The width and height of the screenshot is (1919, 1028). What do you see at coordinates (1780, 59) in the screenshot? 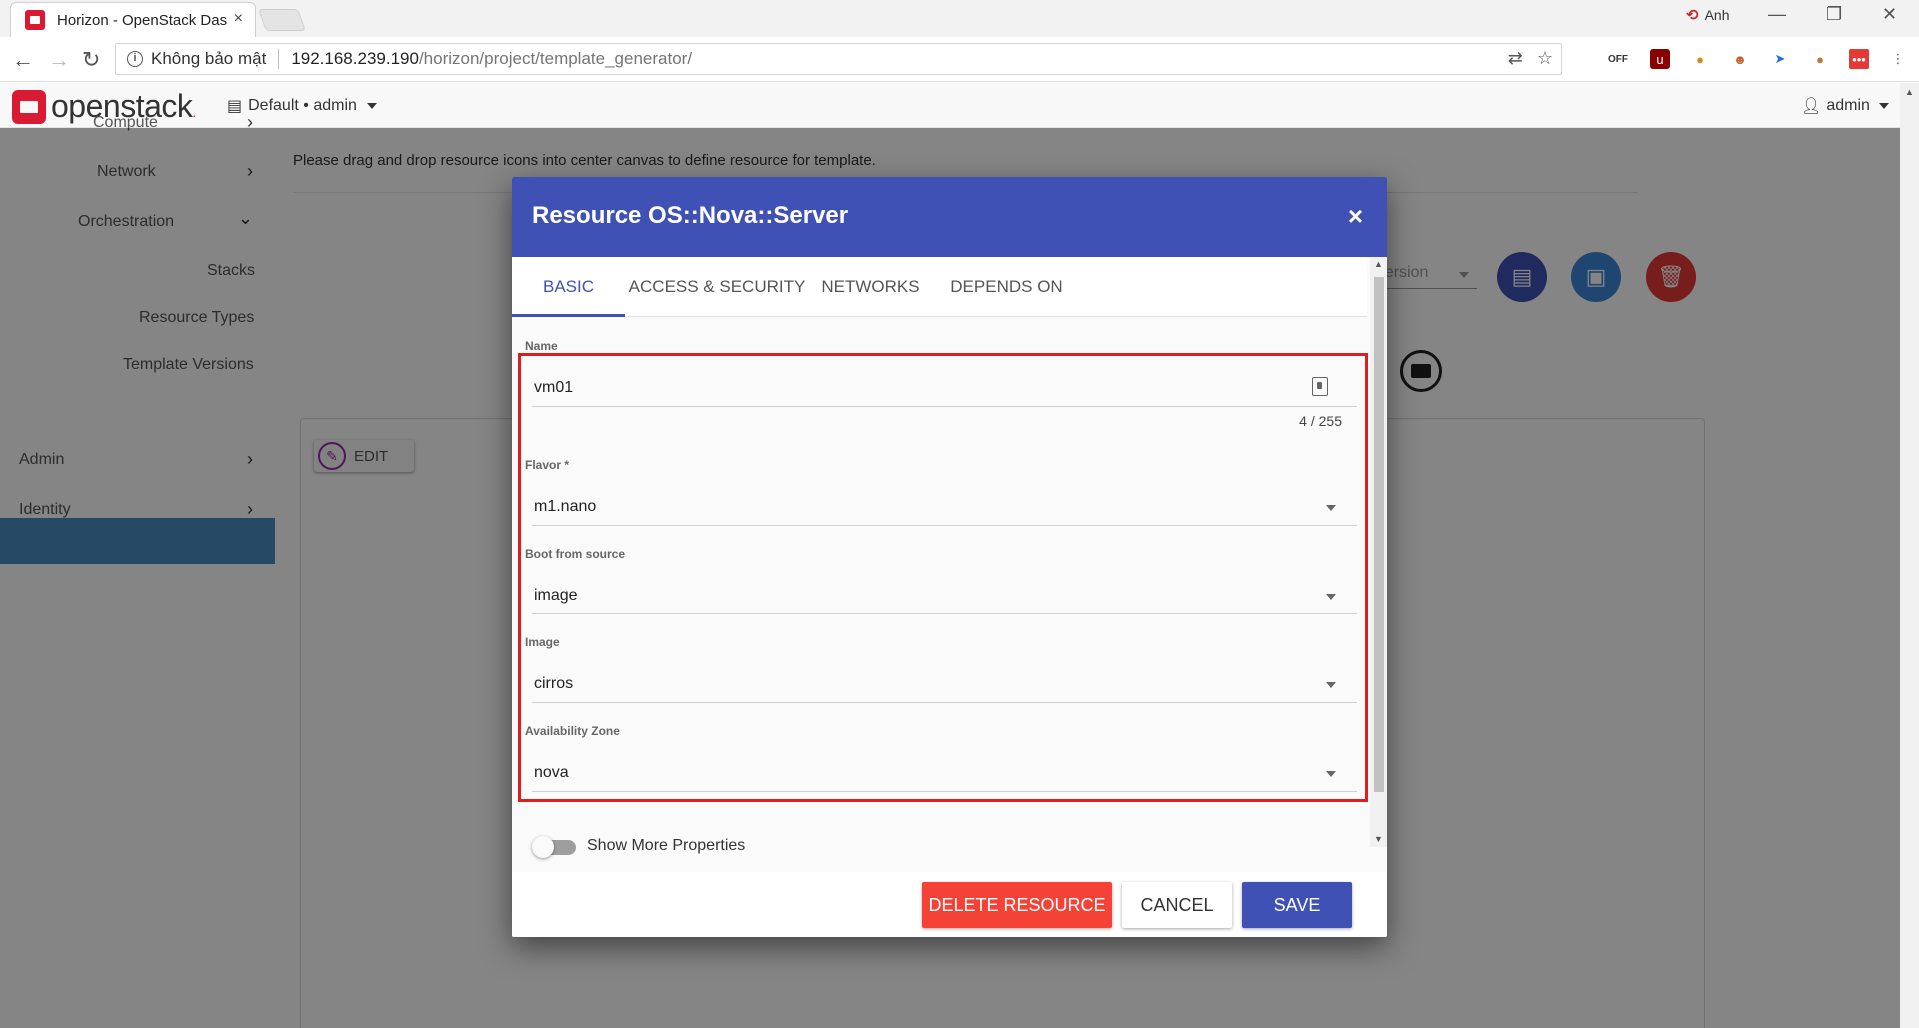
I see `arrow-extension-icon: ➤` at bounding box center [1780, 59].